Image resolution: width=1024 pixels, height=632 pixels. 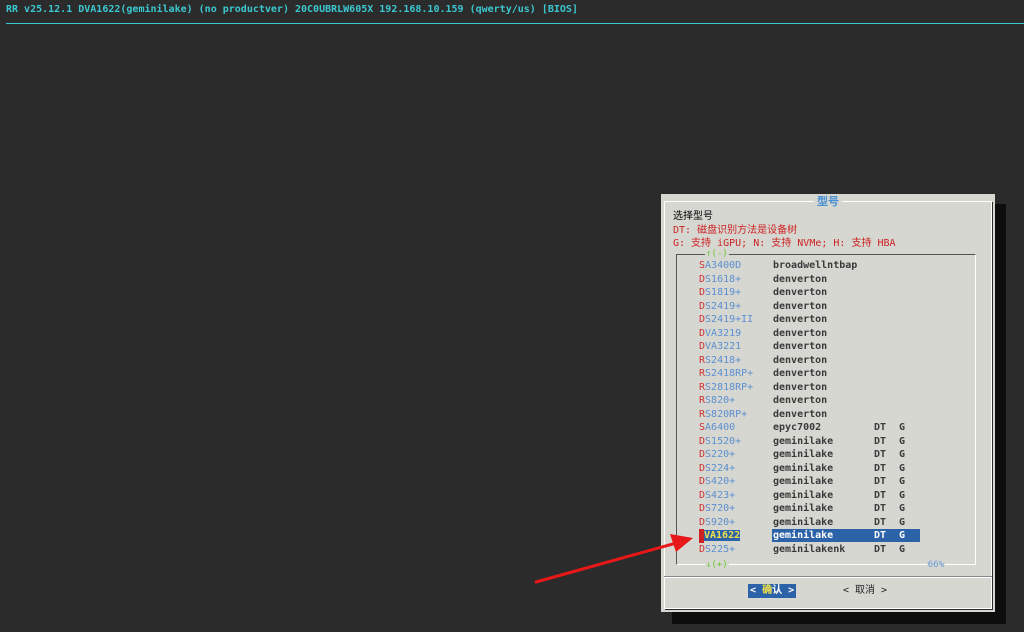 What do you see at coordinates (717, 254) in the screenshot?
I see `scroll-up-indicator: ↑(-)` at bounding box center [717, 254].